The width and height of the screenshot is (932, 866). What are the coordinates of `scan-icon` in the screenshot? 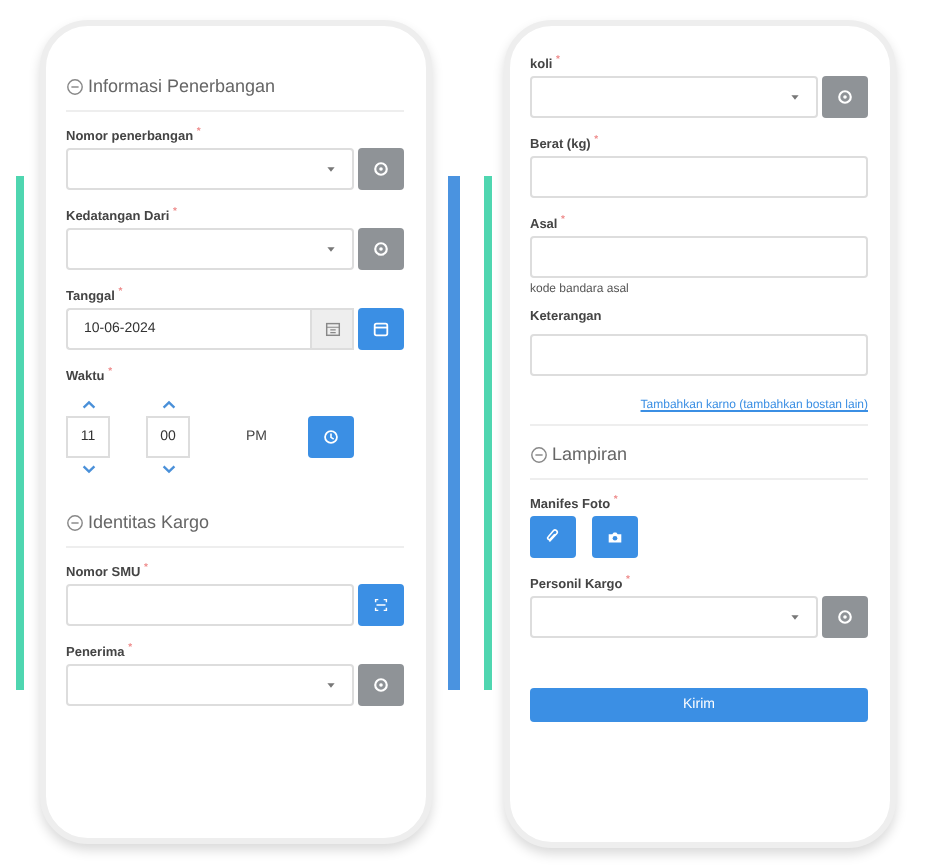 It's located at (381, 605).